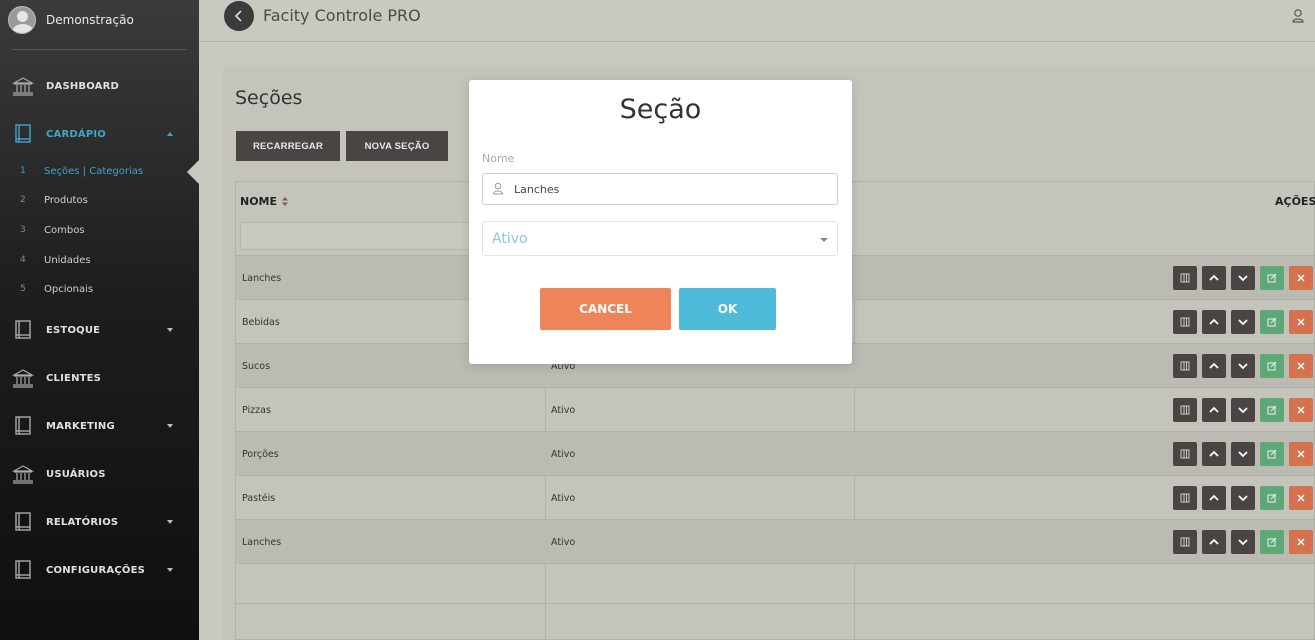 The height and width of the screenshot is (640, 1315). What do you see at coordinates (23, 425) in the screenshot?
I see `book-icon` at bounding box center [23, 425].